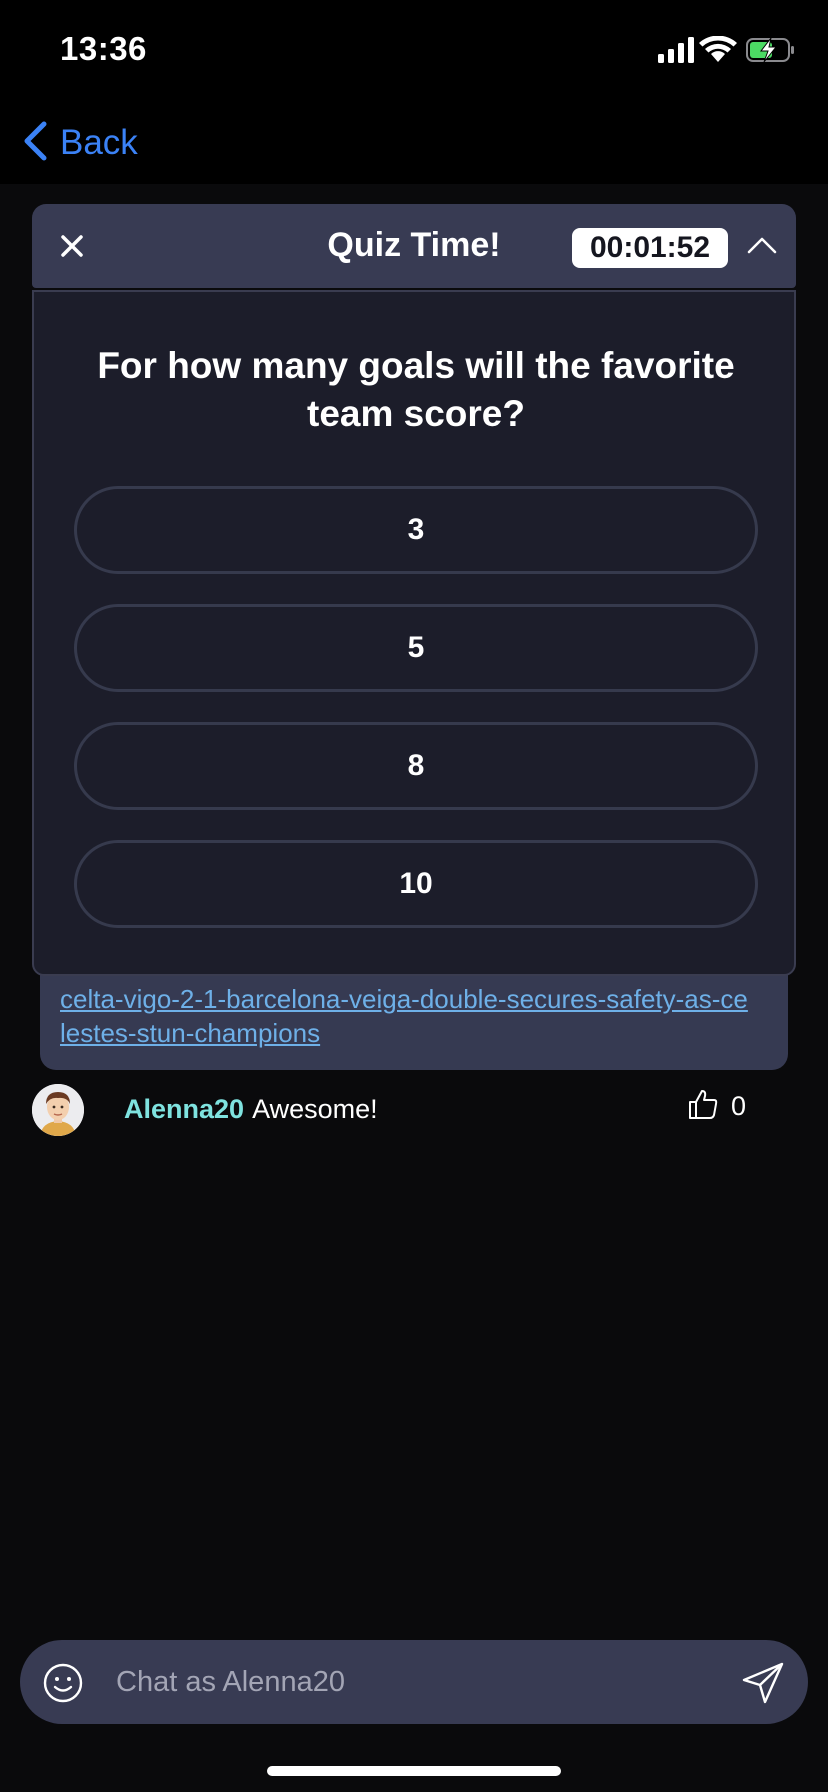  I want to click on quiz-header: Quiz Time! 00:01:52, so click(414, 246).